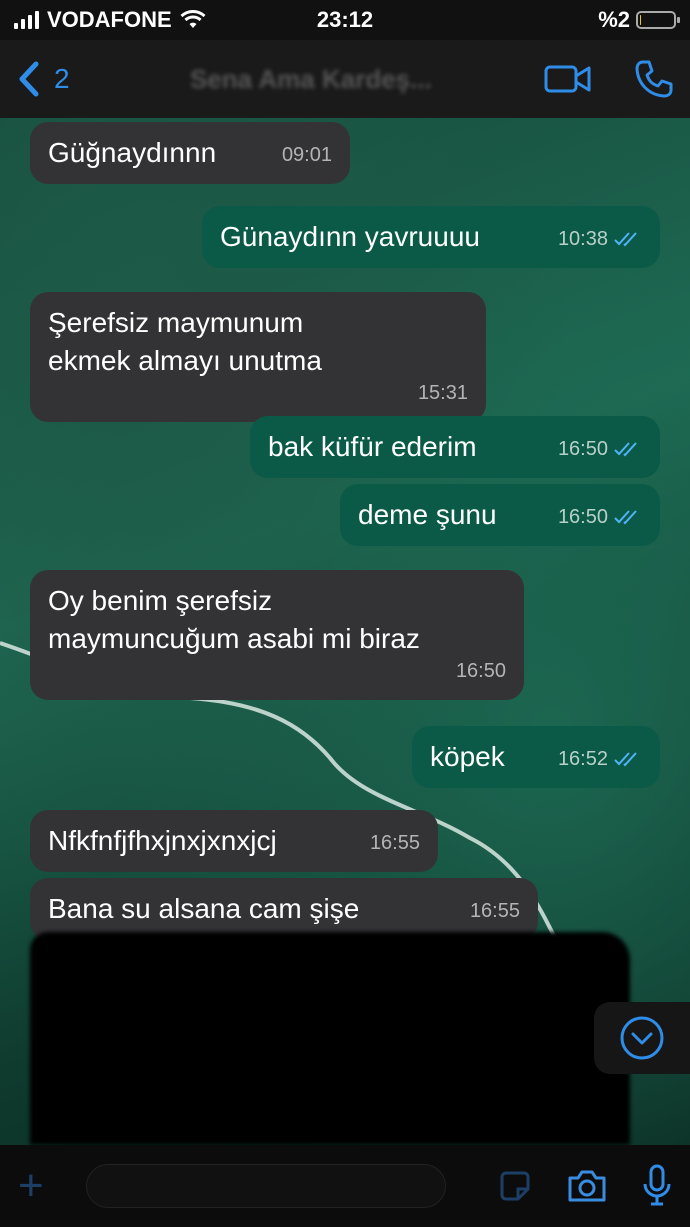 The width and height of the screenshot is (690, 1227). What do you see at coordinates (266, 1186) in the screenshot?
I see `message-input` at bounding box center [266, 1186].